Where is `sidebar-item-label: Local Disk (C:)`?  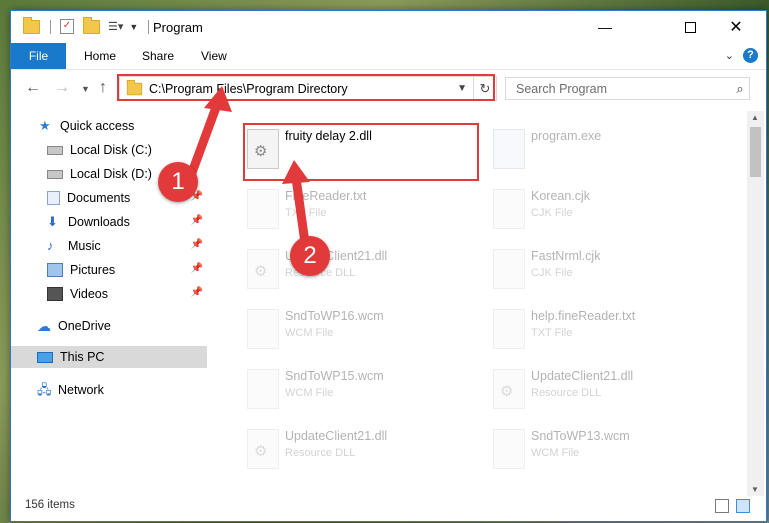
sidebar-item-label: Local Disk (C:) is located at coordinates (111, 150).